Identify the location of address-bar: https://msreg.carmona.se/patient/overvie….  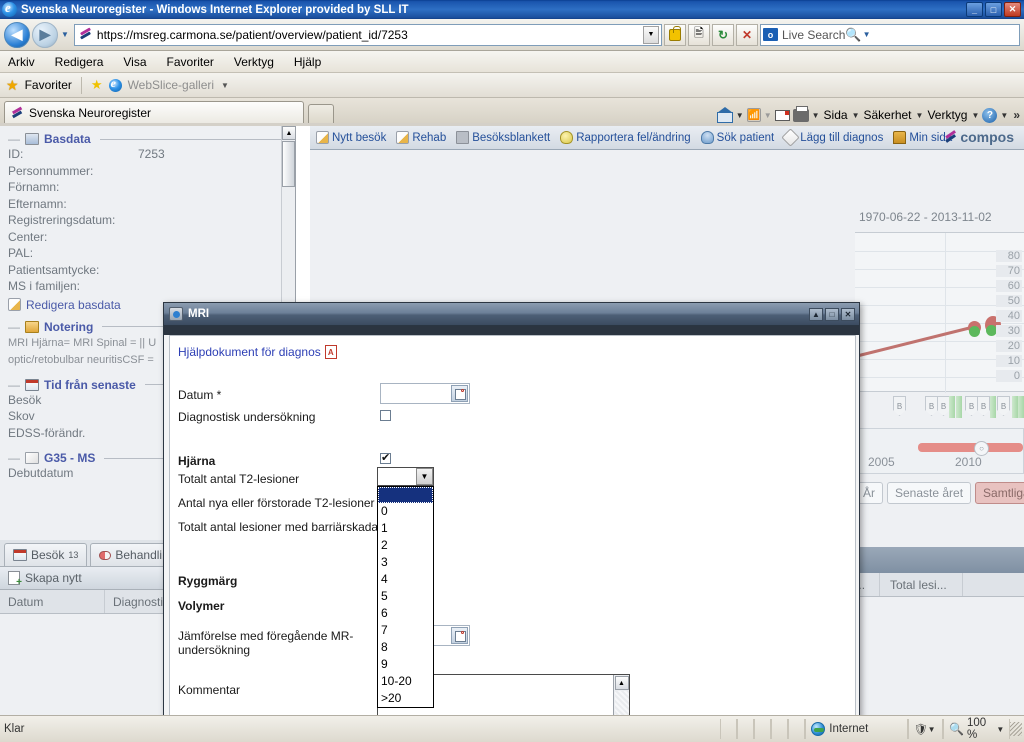
(367, 34).